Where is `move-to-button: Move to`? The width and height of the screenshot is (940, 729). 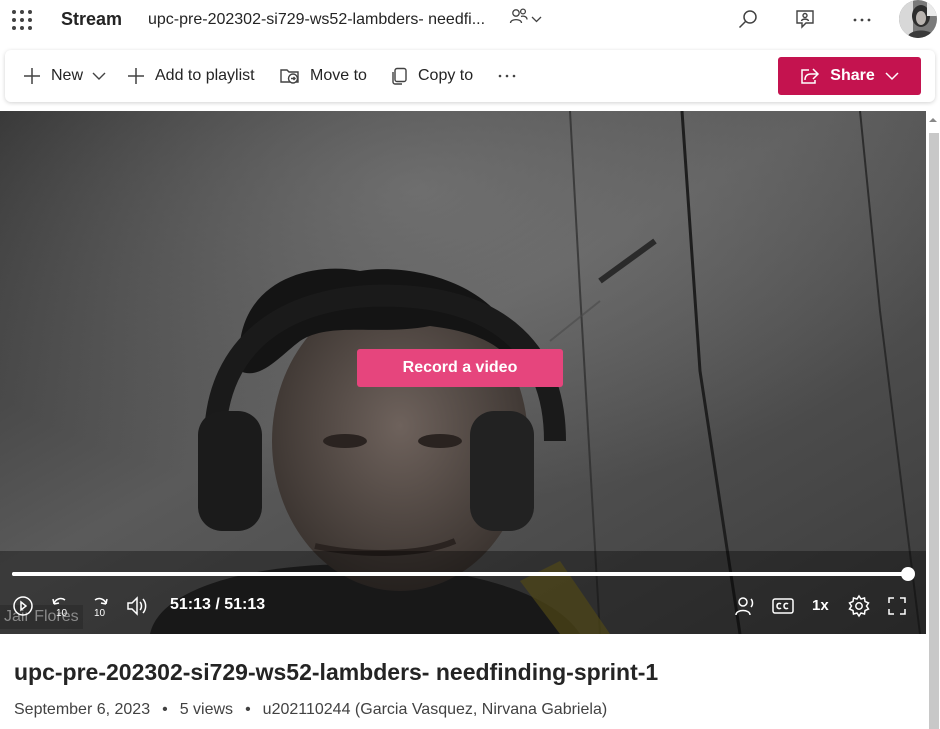
move-to-button: Move to is located at coordinates (323, 76).